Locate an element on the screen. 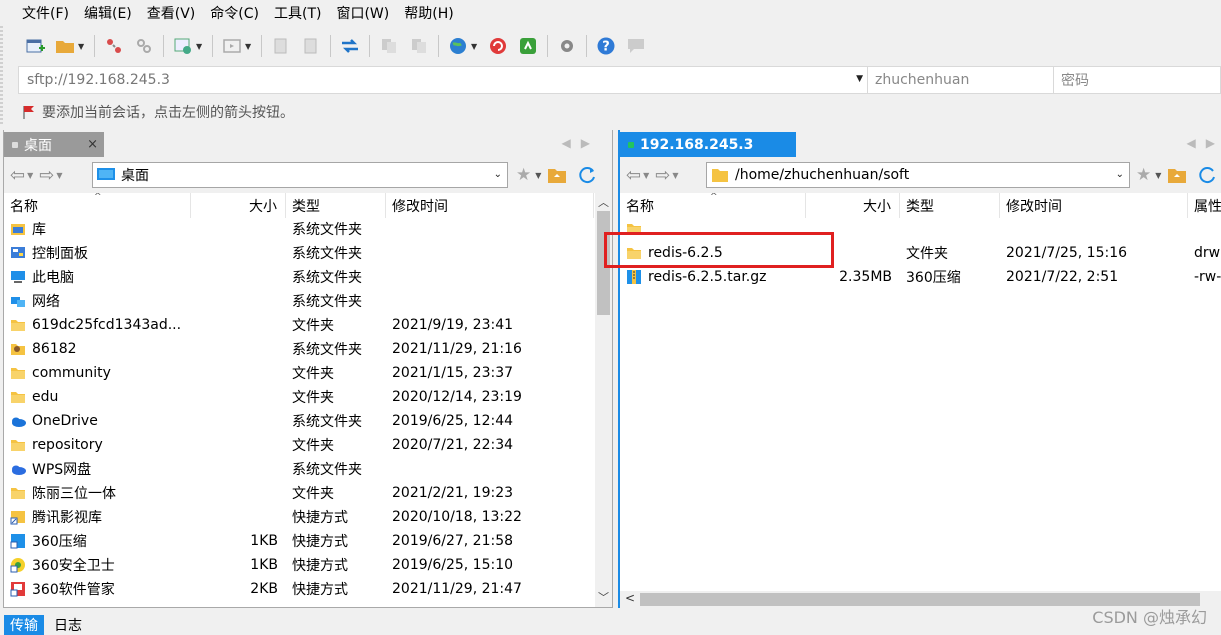 The image size is (1221, 635). table-row: 腾讯影视库 快捷方式 2020/10/18, 13:22 is located at coordinates (299, 517).